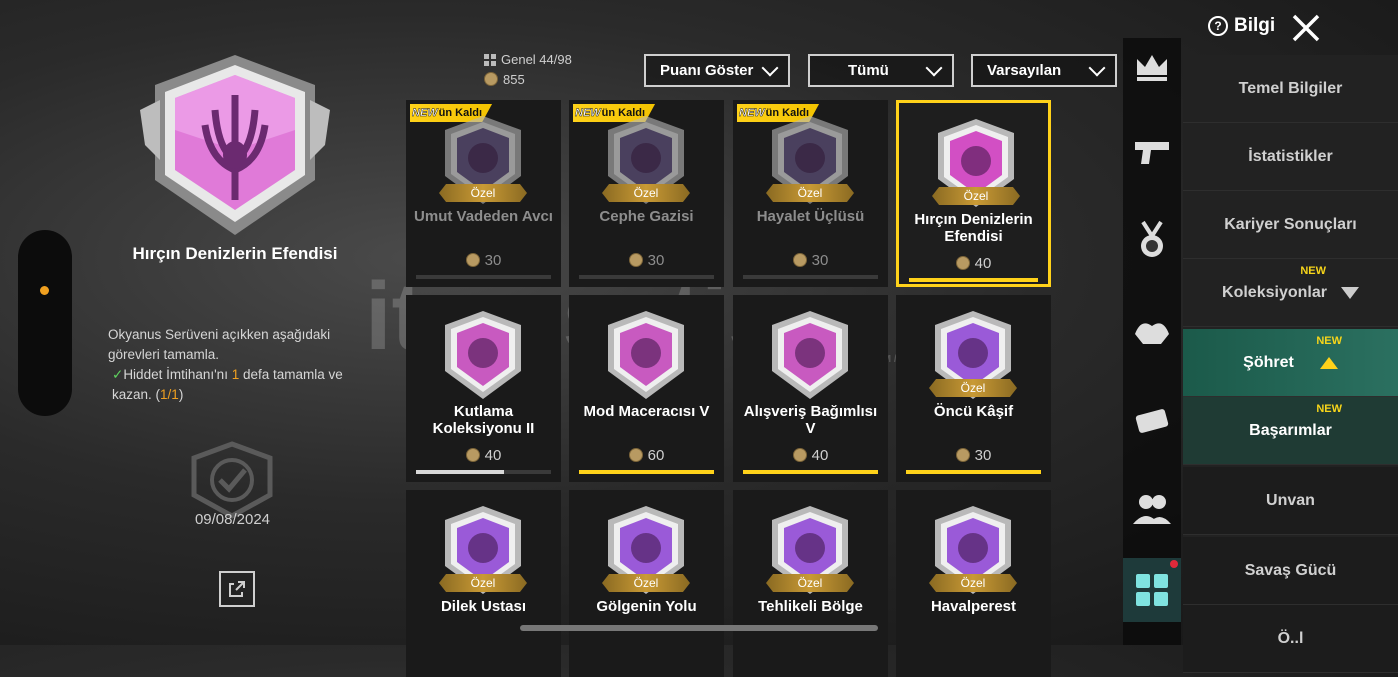 The width and height of the screenshot is (1398, 677). Describe the element at coordinates (169, 394) in the screenshot. I see `task-progress: 1/1` at that location.